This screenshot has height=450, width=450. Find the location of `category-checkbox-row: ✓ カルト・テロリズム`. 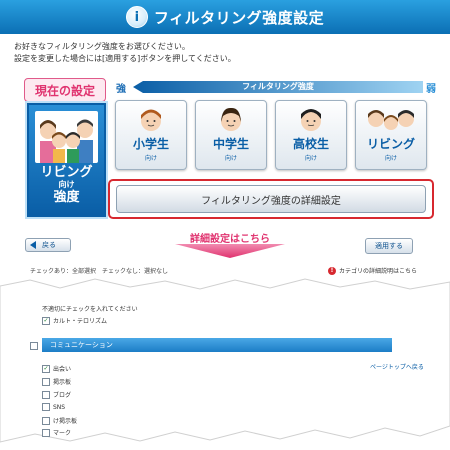

category-checkbox-row: ✓ カルト・テロリズム is located at coordinates (74, 320).